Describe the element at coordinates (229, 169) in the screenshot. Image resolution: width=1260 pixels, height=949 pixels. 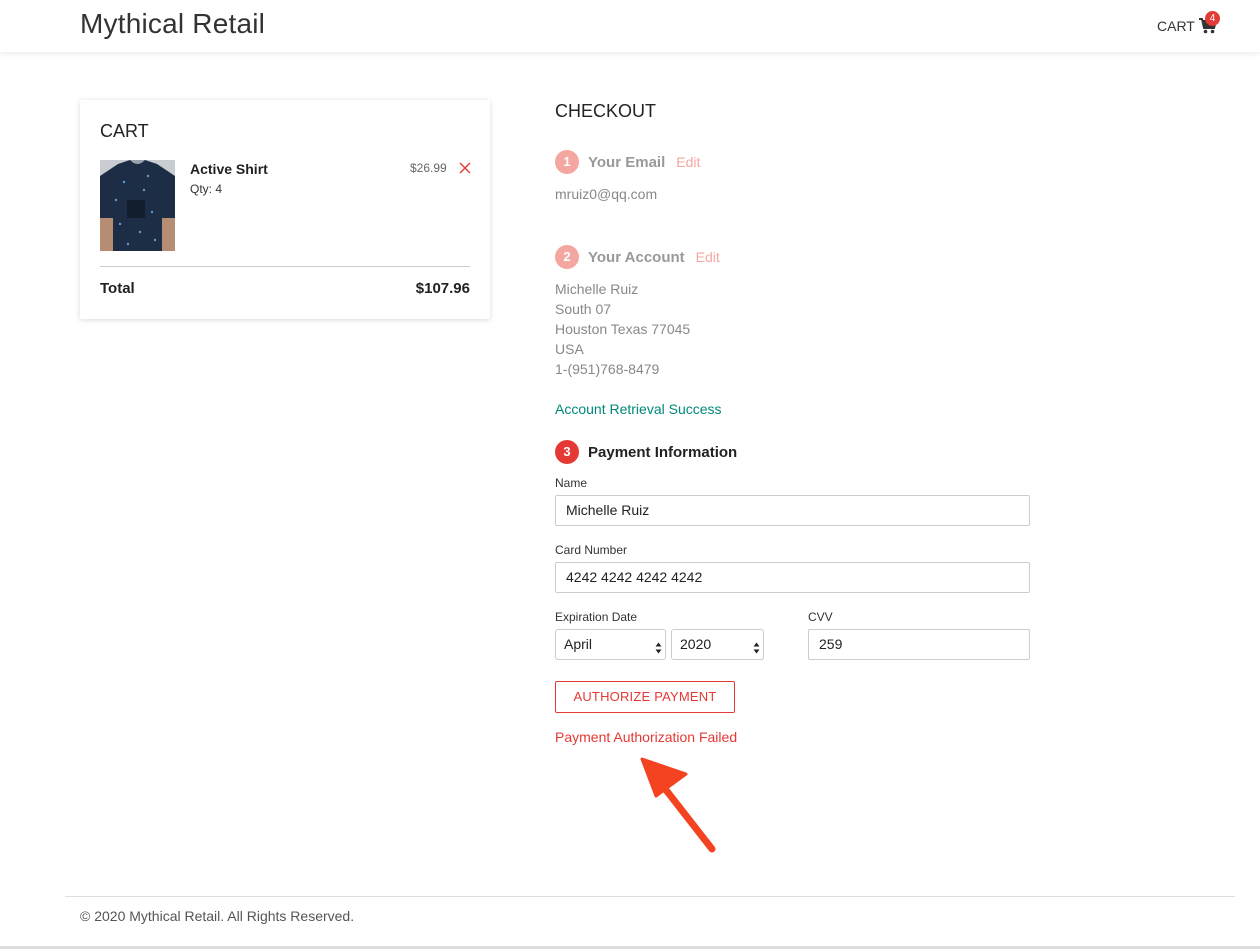
I see `cart-item-name: Active Shirt` at that location.